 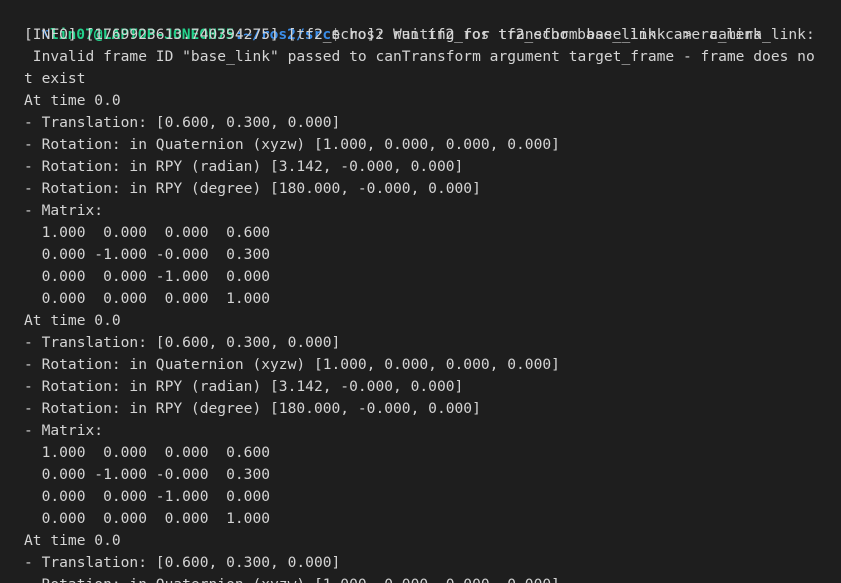 What do you see at coordinates (55, 78) in the screenshot?
I see `output-line: t exist` at bounding box center [55, 78].